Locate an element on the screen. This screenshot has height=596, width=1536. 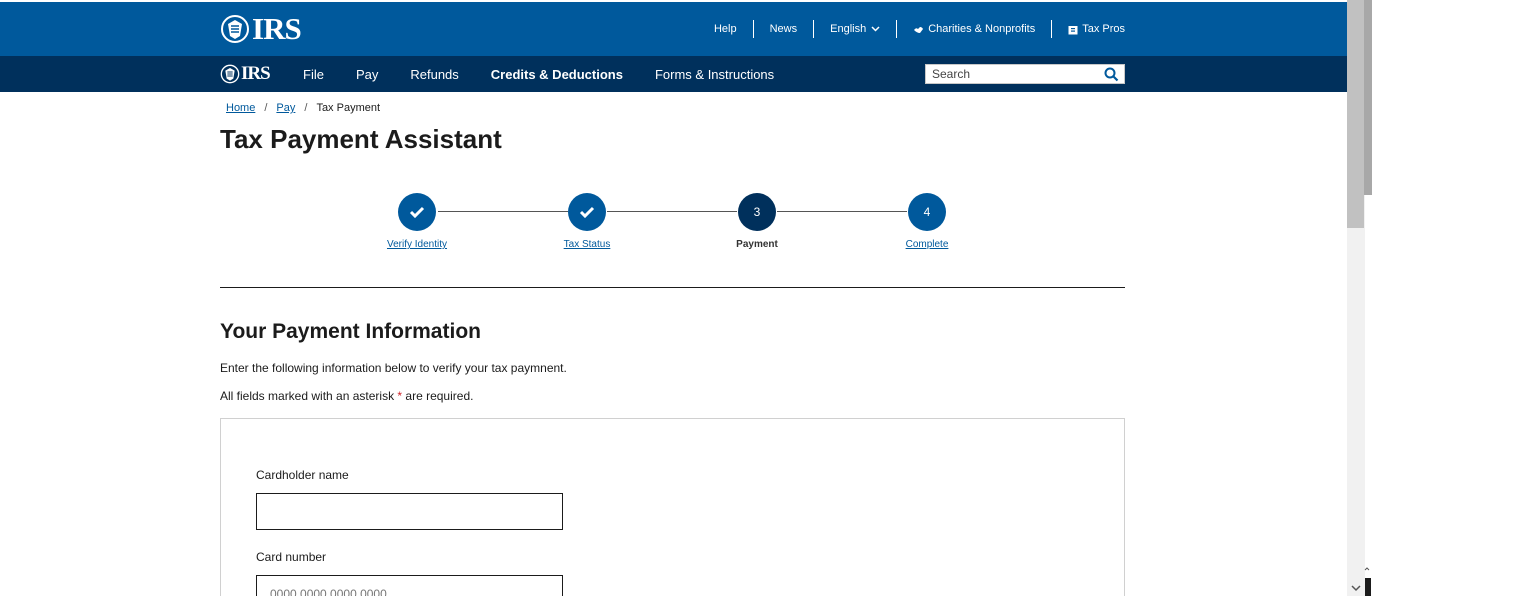
irs-logo: IRS is located at coordinates (261, 28).